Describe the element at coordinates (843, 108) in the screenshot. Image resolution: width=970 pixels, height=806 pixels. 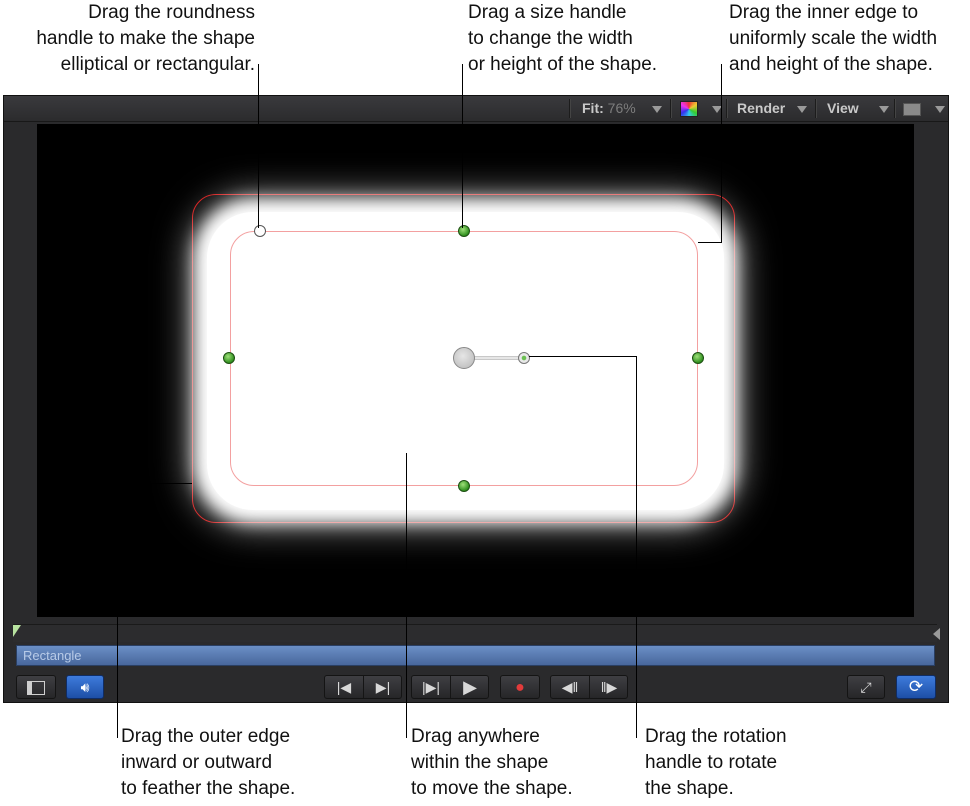
I see `view-label: View` at that location.